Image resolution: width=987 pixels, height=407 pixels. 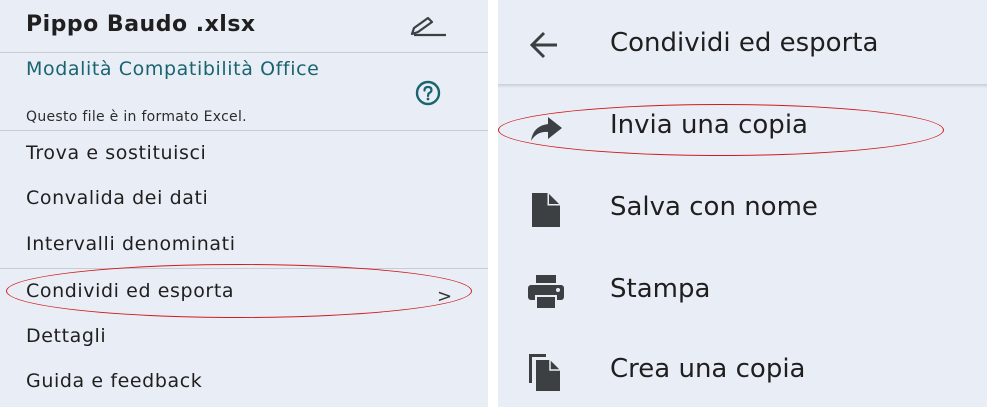 What do you see at coordinates (66, 336) in the screenshot?
I see `menu-item-details: Dettagli` at bounding box center [66, 336].